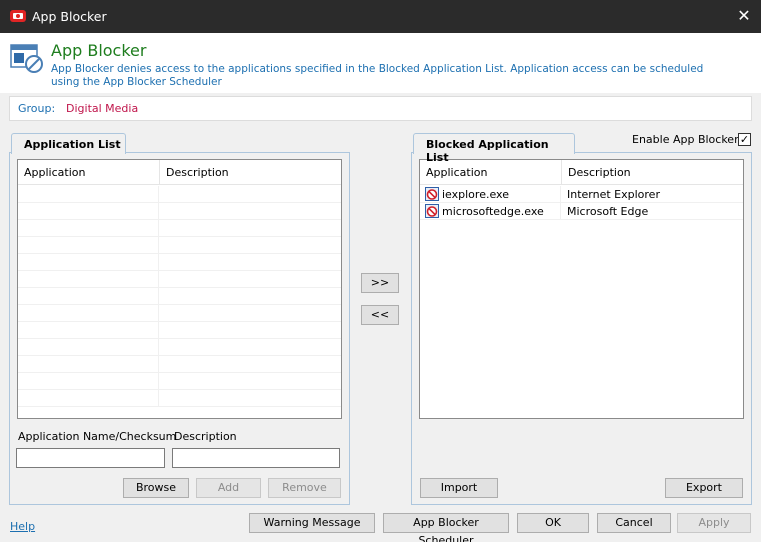 The image size is (761, 542). I want to click on window-title: App Blocker, so click(69, 16).